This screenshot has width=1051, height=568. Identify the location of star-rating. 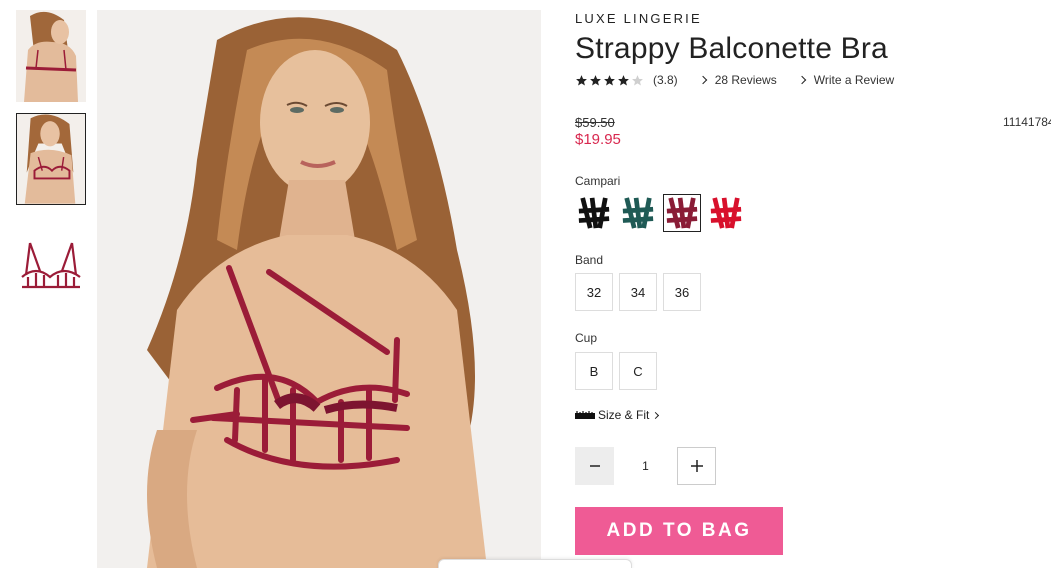
(610, 80).